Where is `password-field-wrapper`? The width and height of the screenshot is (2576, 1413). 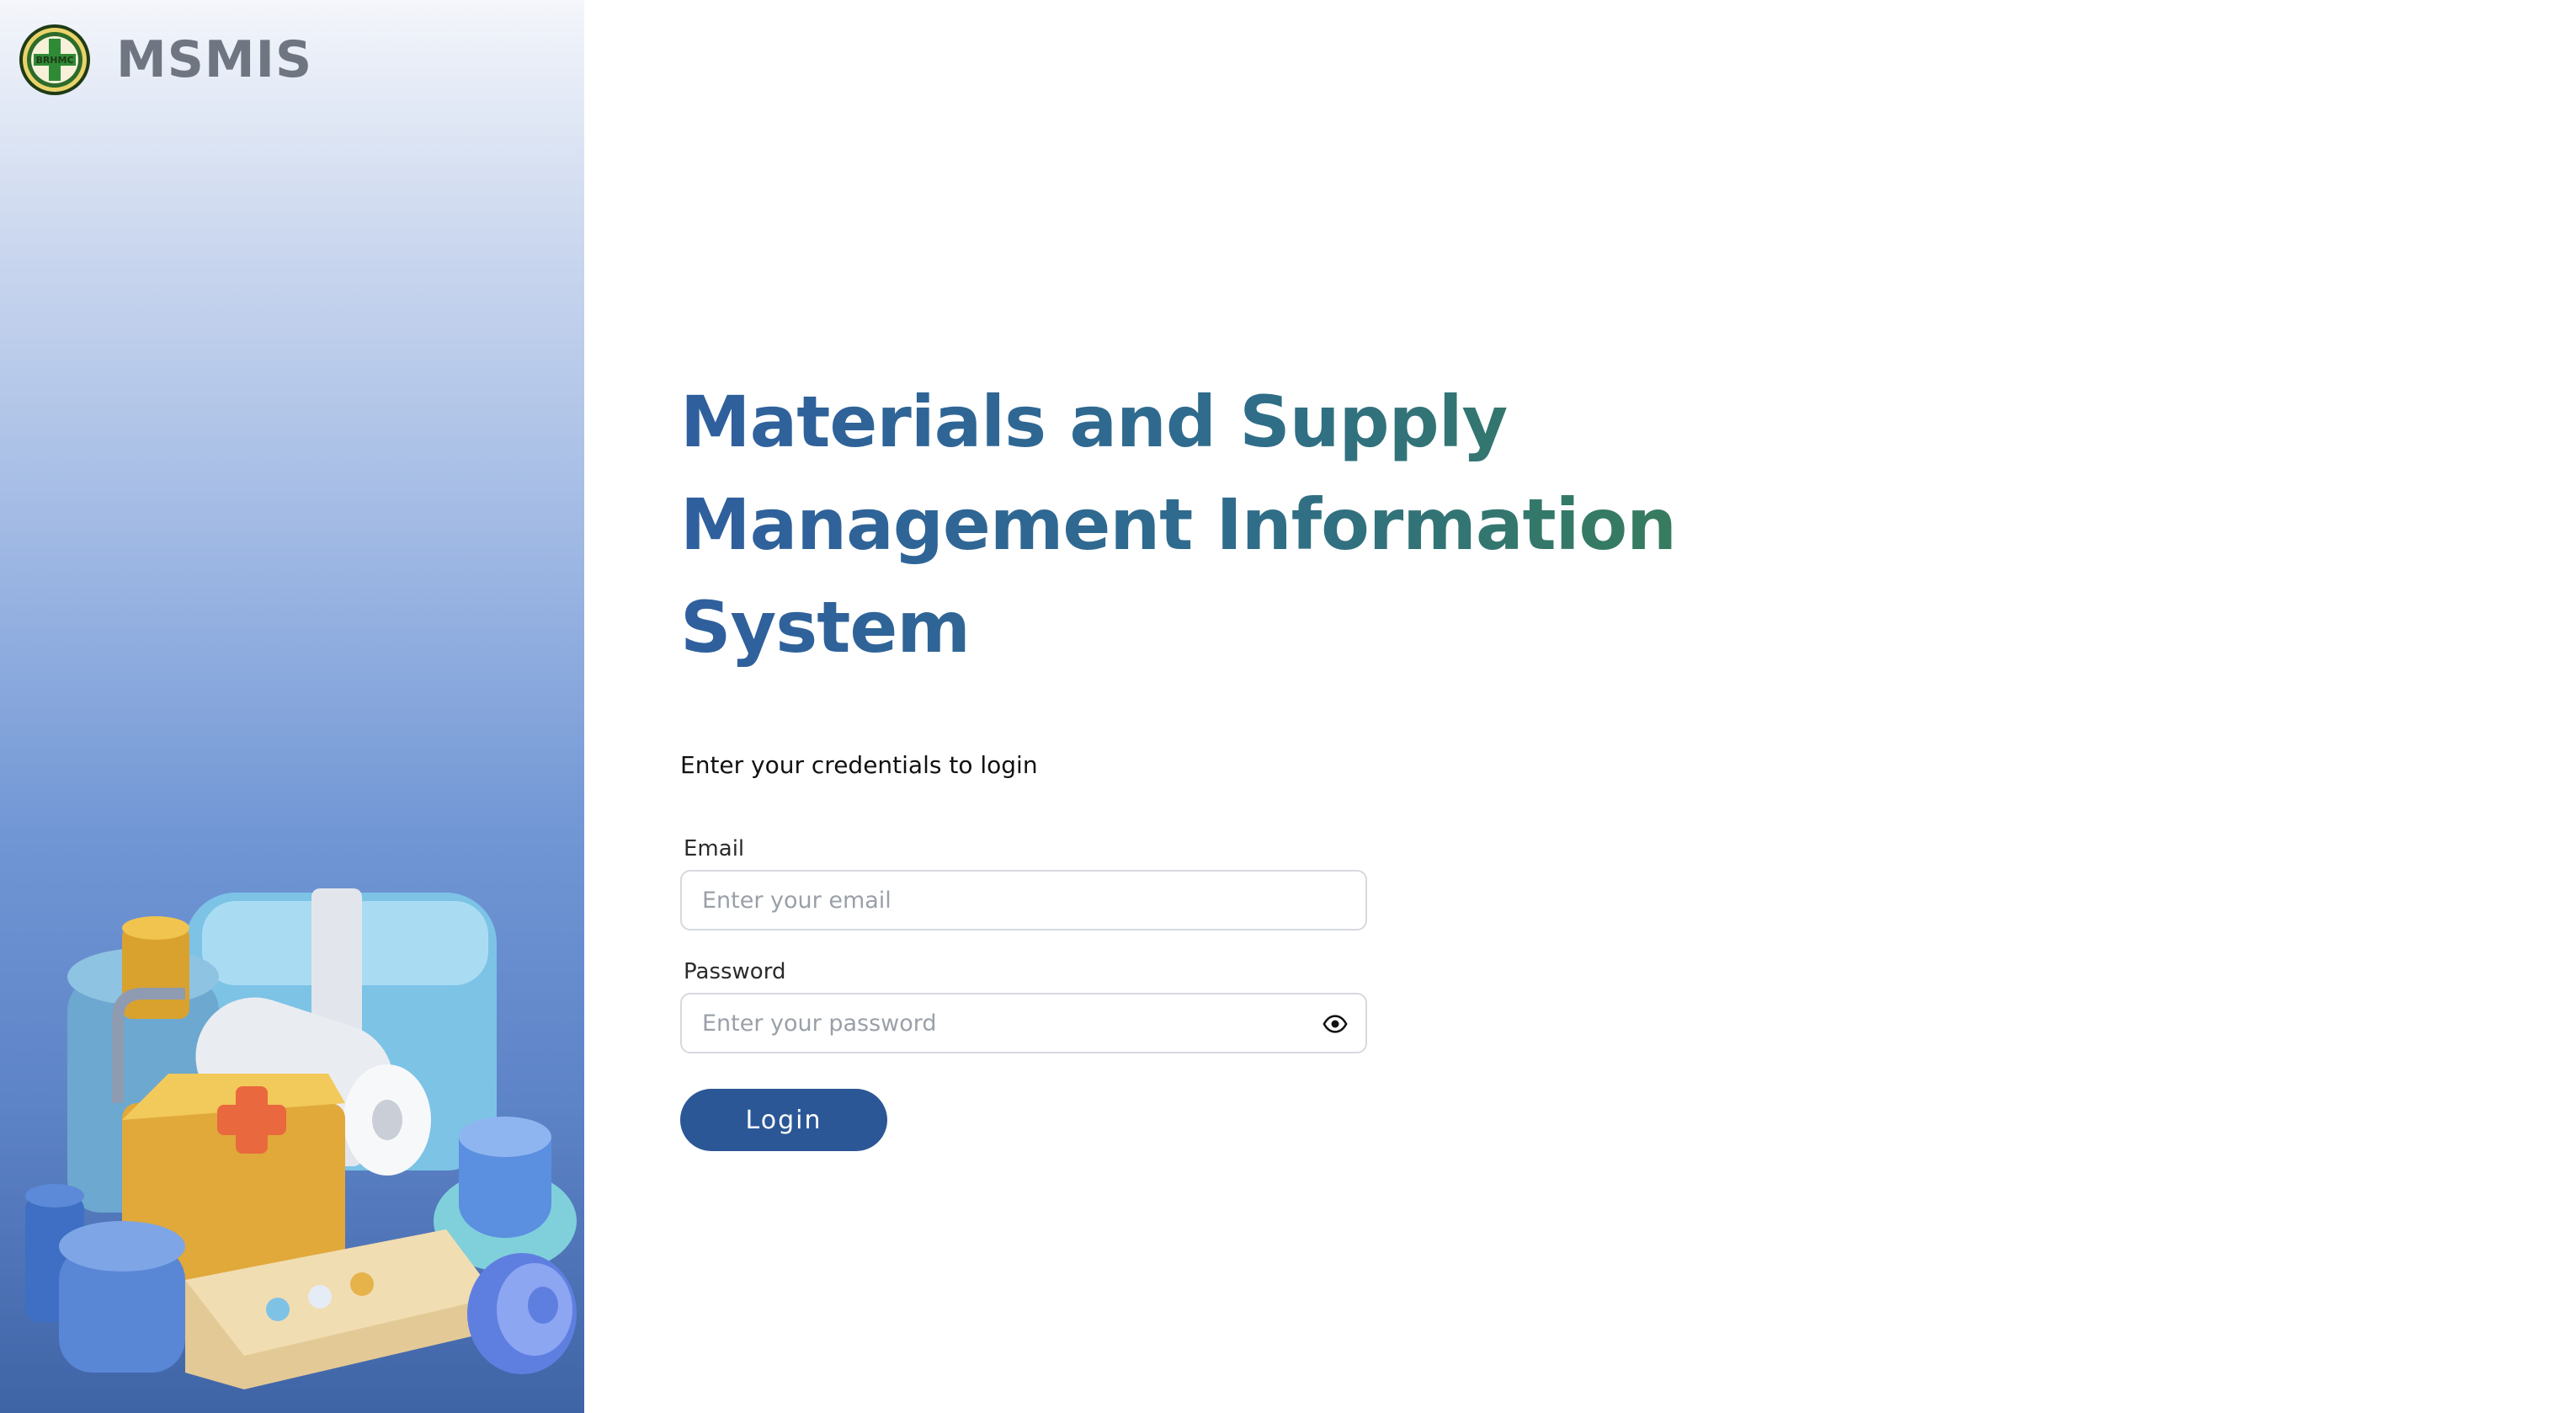
password-field-wrapper is located at coordinates (1024, 1023).